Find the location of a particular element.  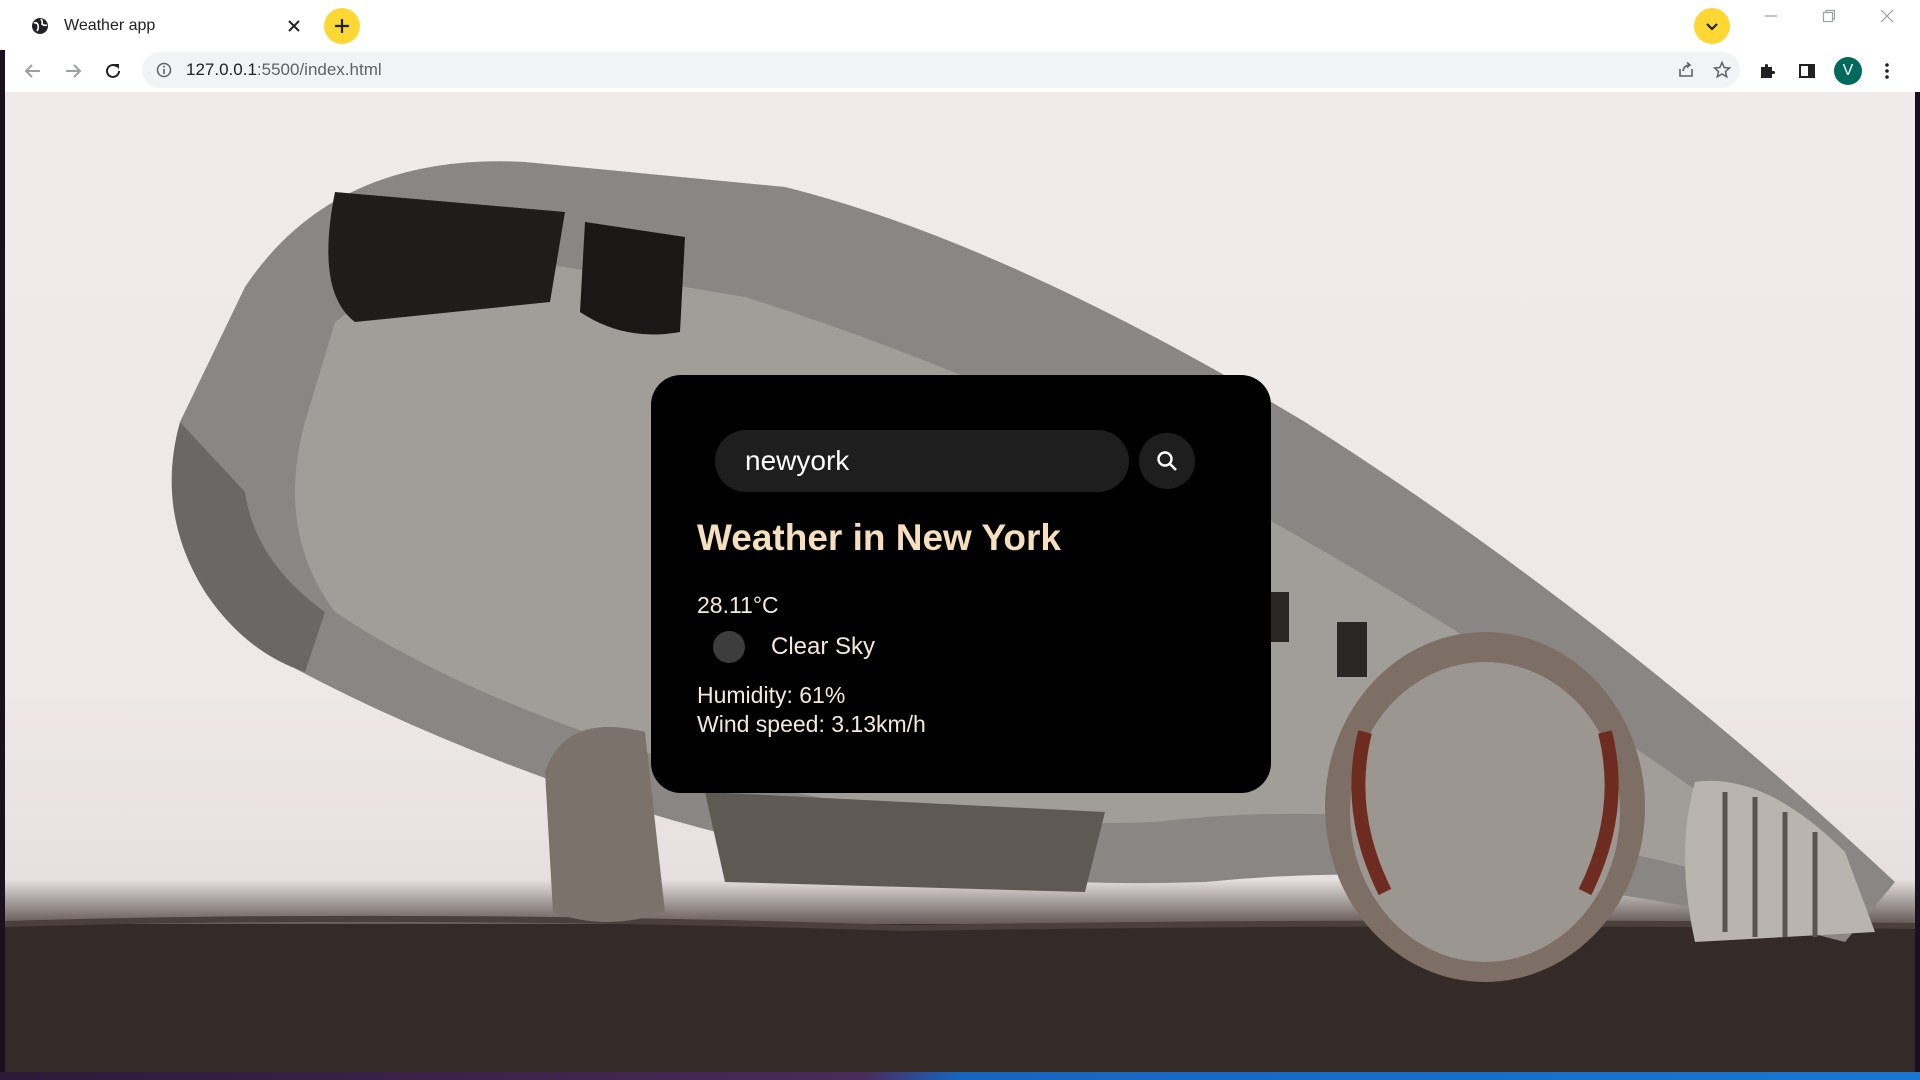

weather-description: Clear Sky is located at coordinates (823, 646).